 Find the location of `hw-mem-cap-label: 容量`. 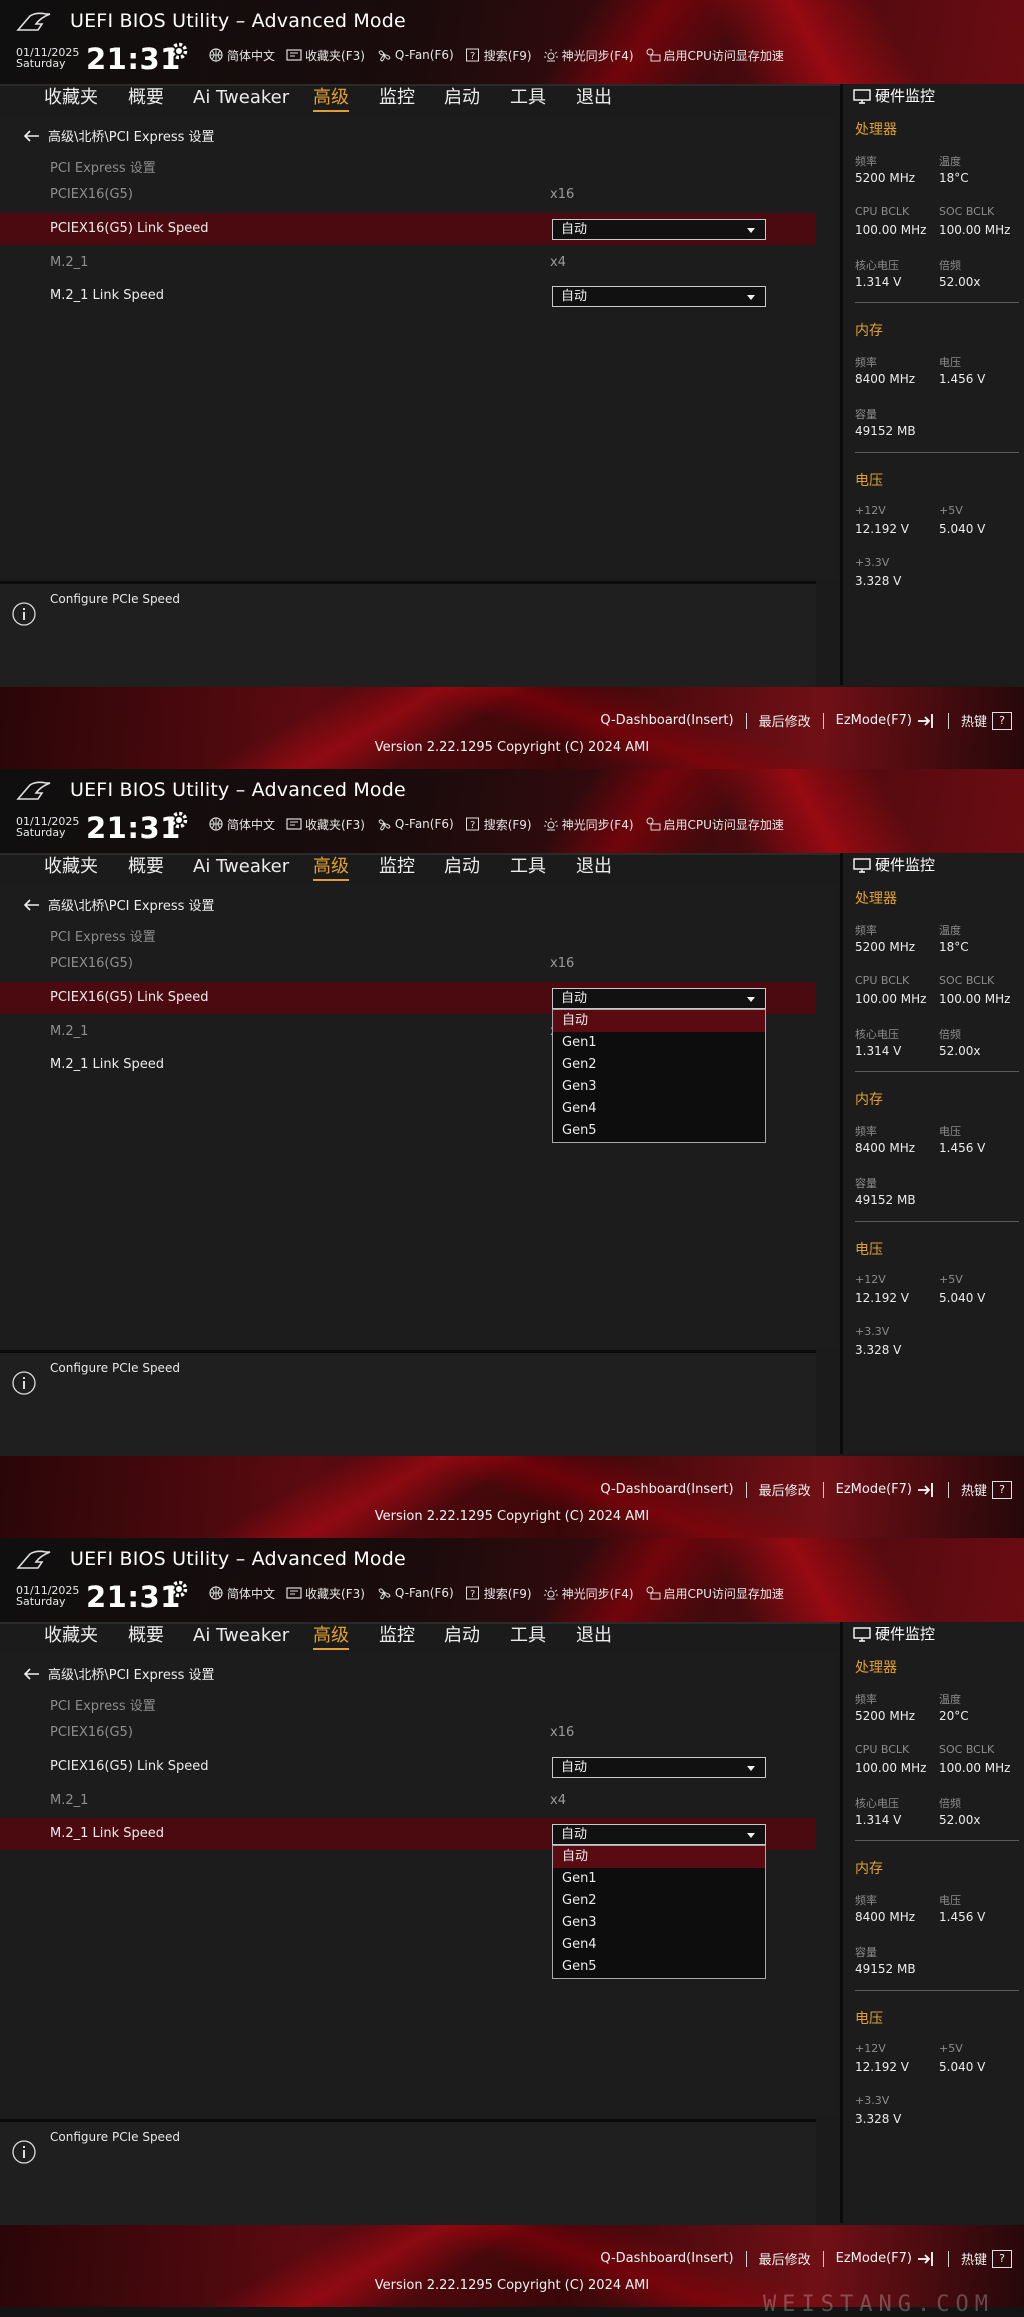

hw-mem-cap-label: 容量 is located at coordinates (866, 414).